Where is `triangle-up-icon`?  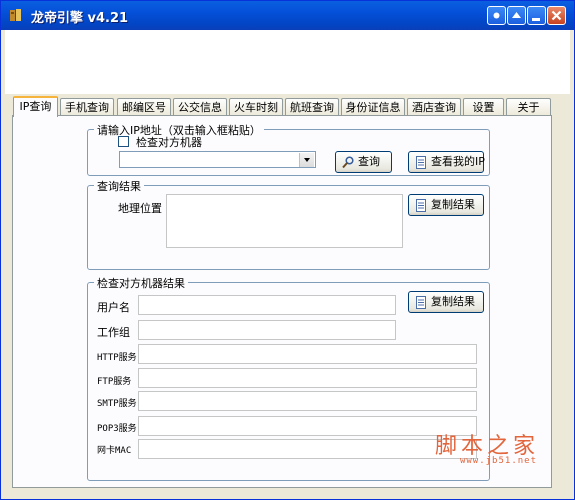
triangle-up-icon is located at coordinates (516, 15).